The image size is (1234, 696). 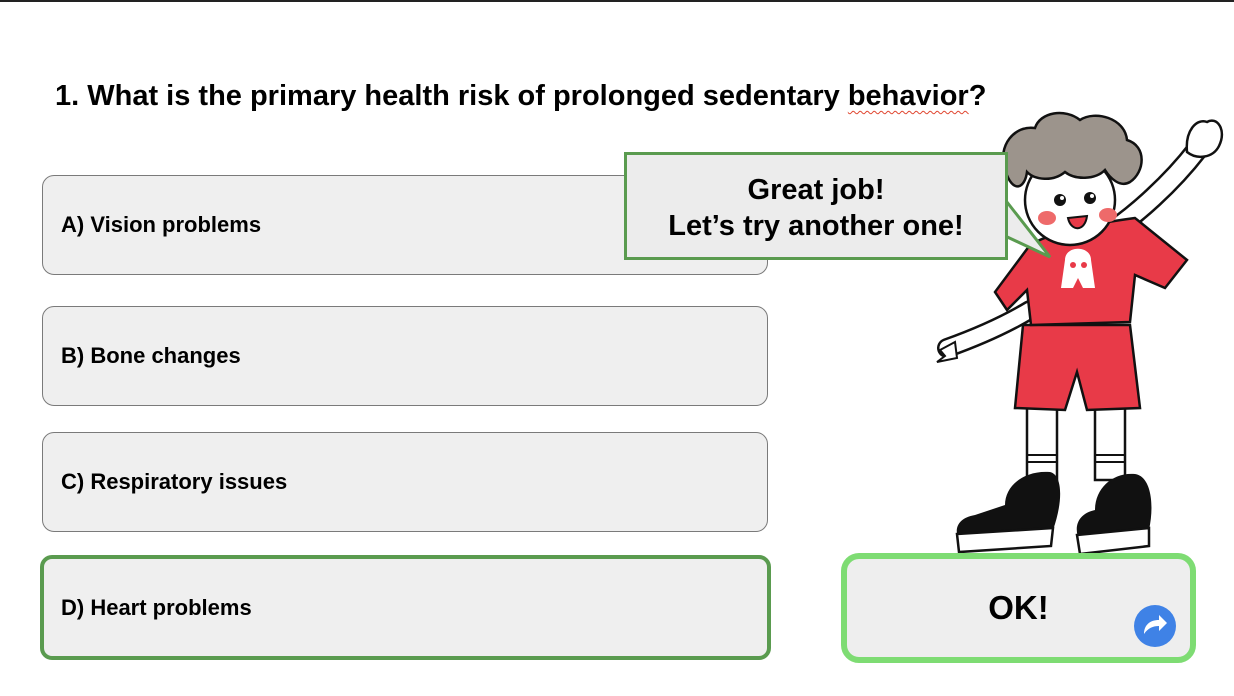 I want to click on option-d-selected: D) Heart problems, so click(x=405, y=607).